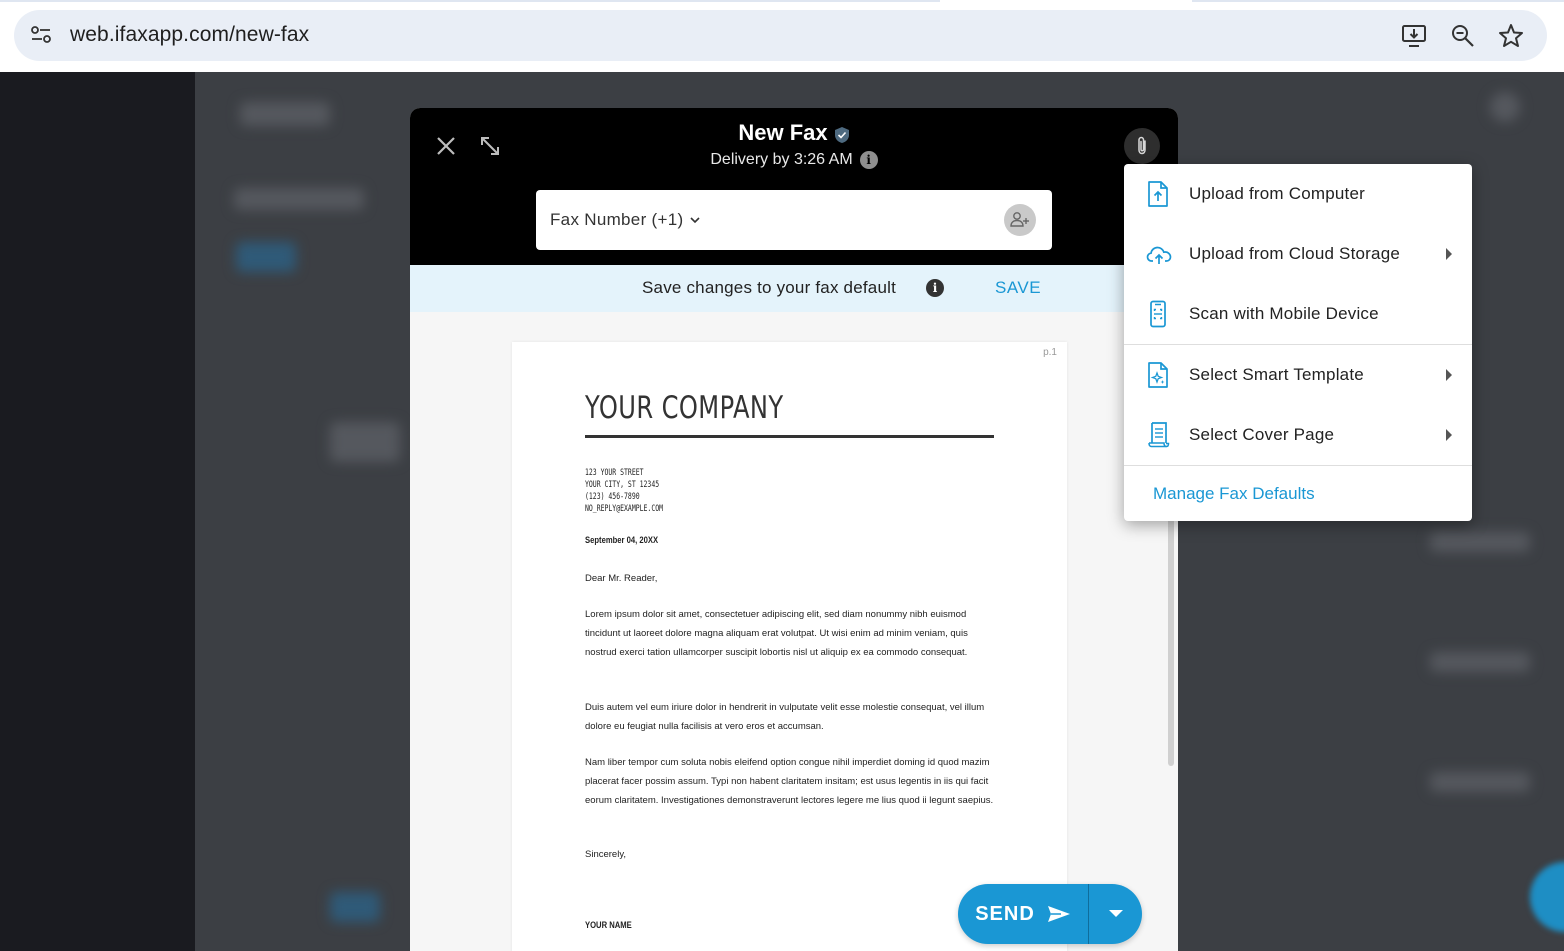  What do you see at coordinates (612, 497) in the screenshot?
I see `address-line: (123) 456-7890` at bounding box center [612, 497].